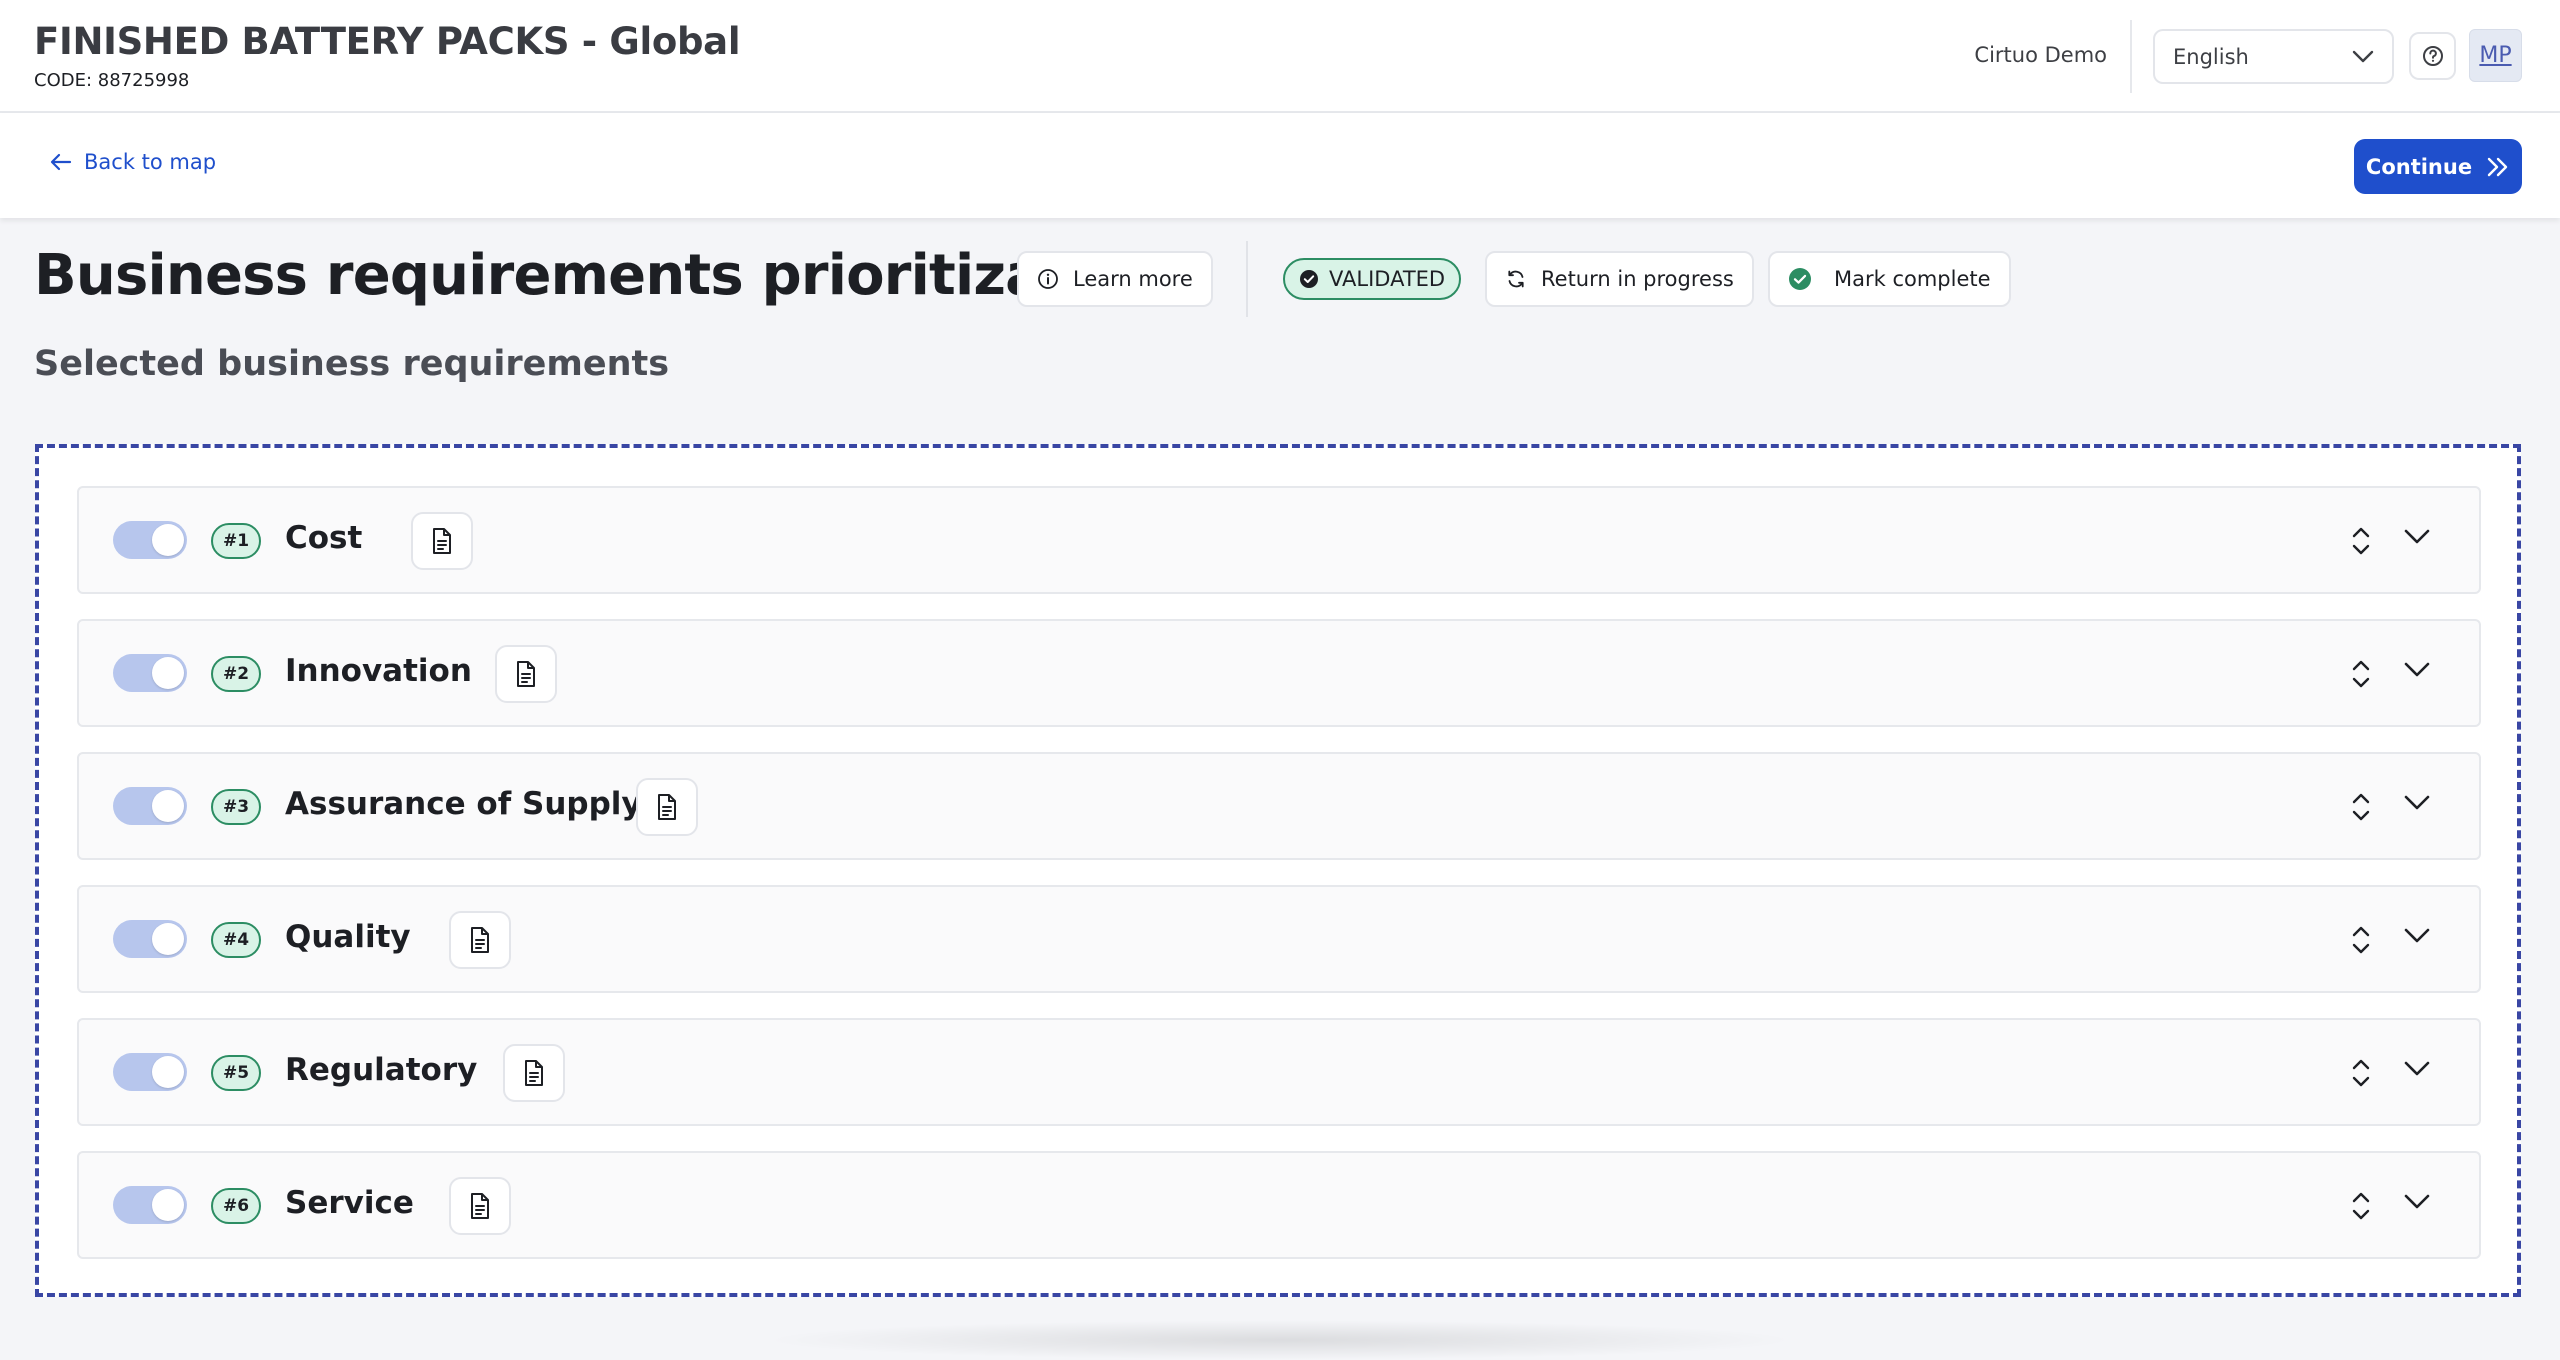  What do you see at coordinates (1516, 279) in the screenshot?
I see `refresh-icon` at bounding box center [1516, 279].